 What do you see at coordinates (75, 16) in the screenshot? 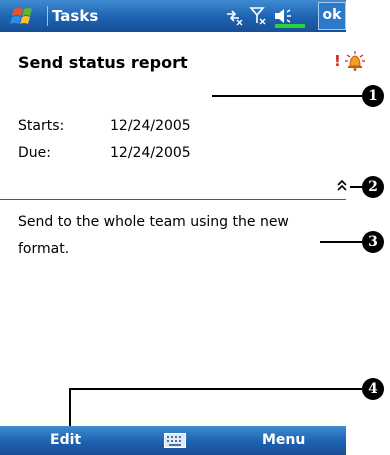
I see `app-title: Tasks` at bounding box center [75, 16].